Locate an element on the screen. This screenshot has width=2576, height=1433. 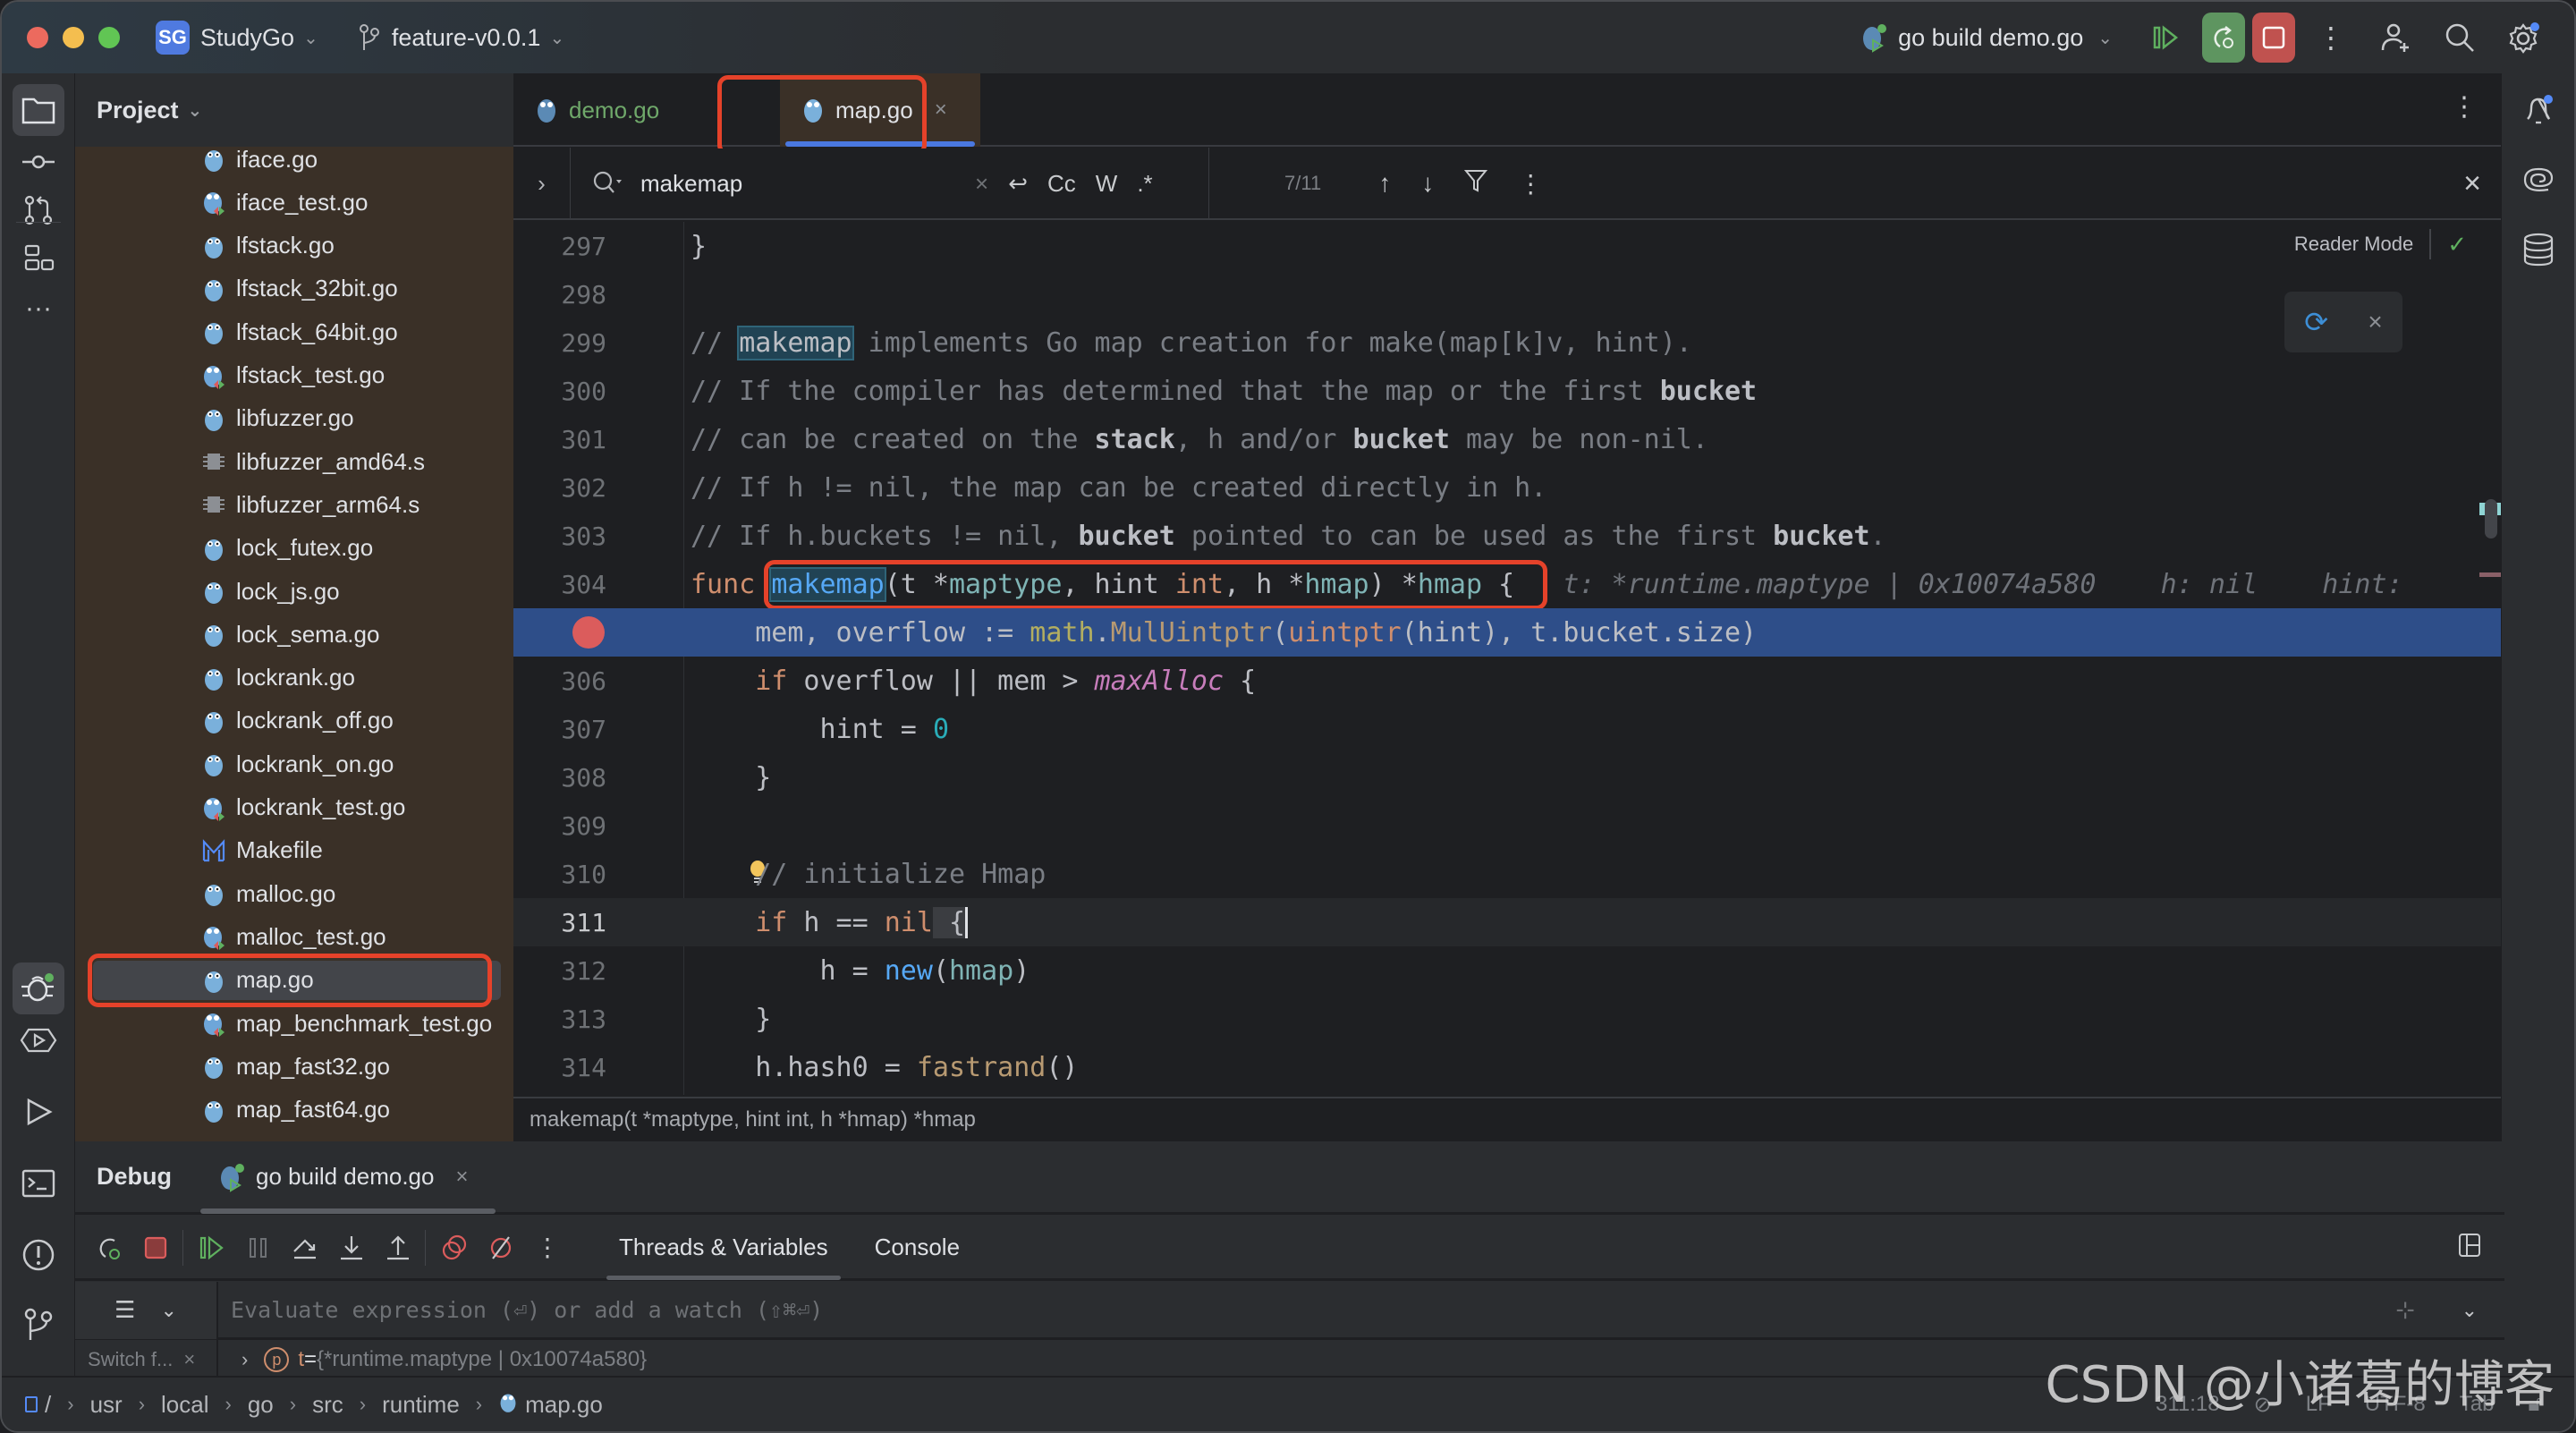
tab-demo-go: demo.go is located at coordinates (597, 110).